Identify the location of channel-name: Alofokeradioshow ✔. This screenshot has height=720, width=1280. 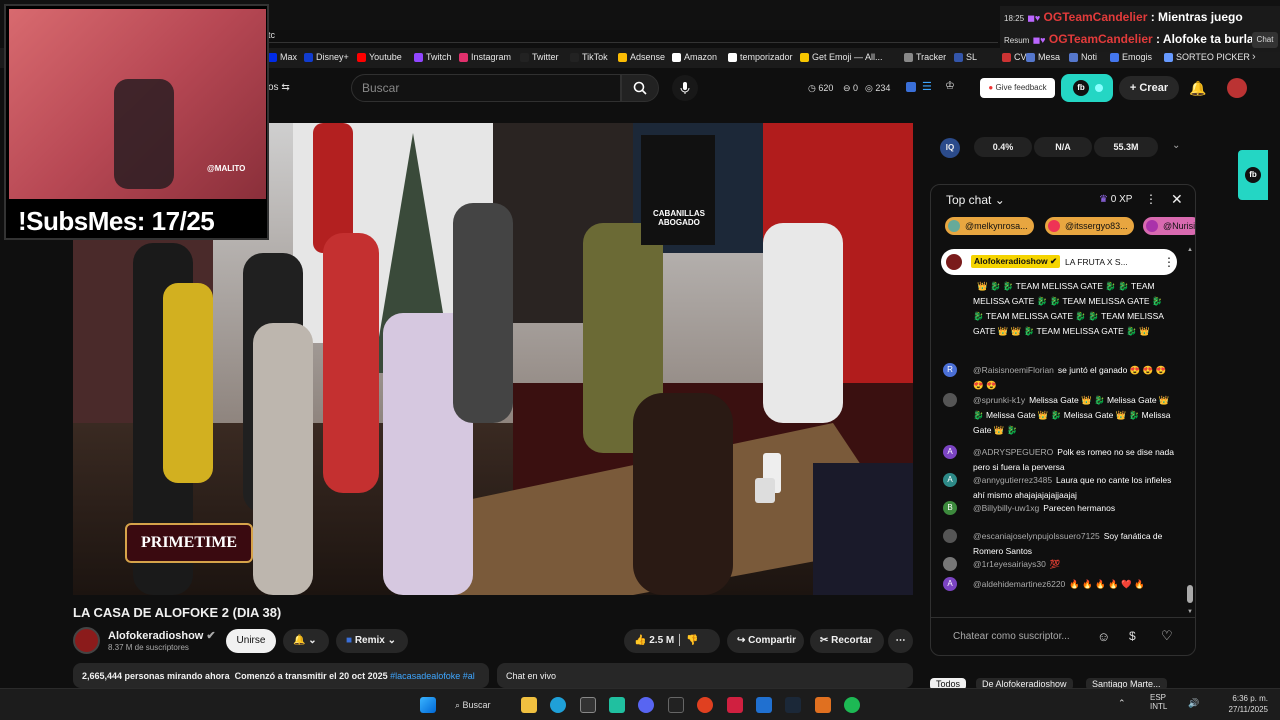
(162, 635).